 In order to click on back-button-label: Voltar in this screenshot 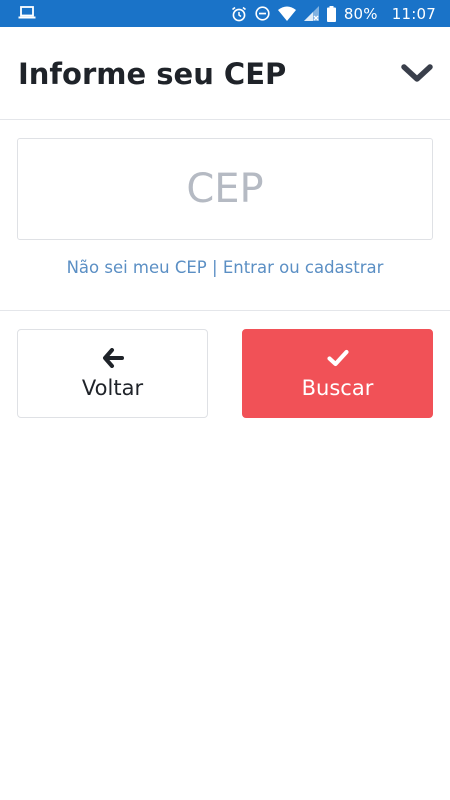, I will do `click(112, 387)`.